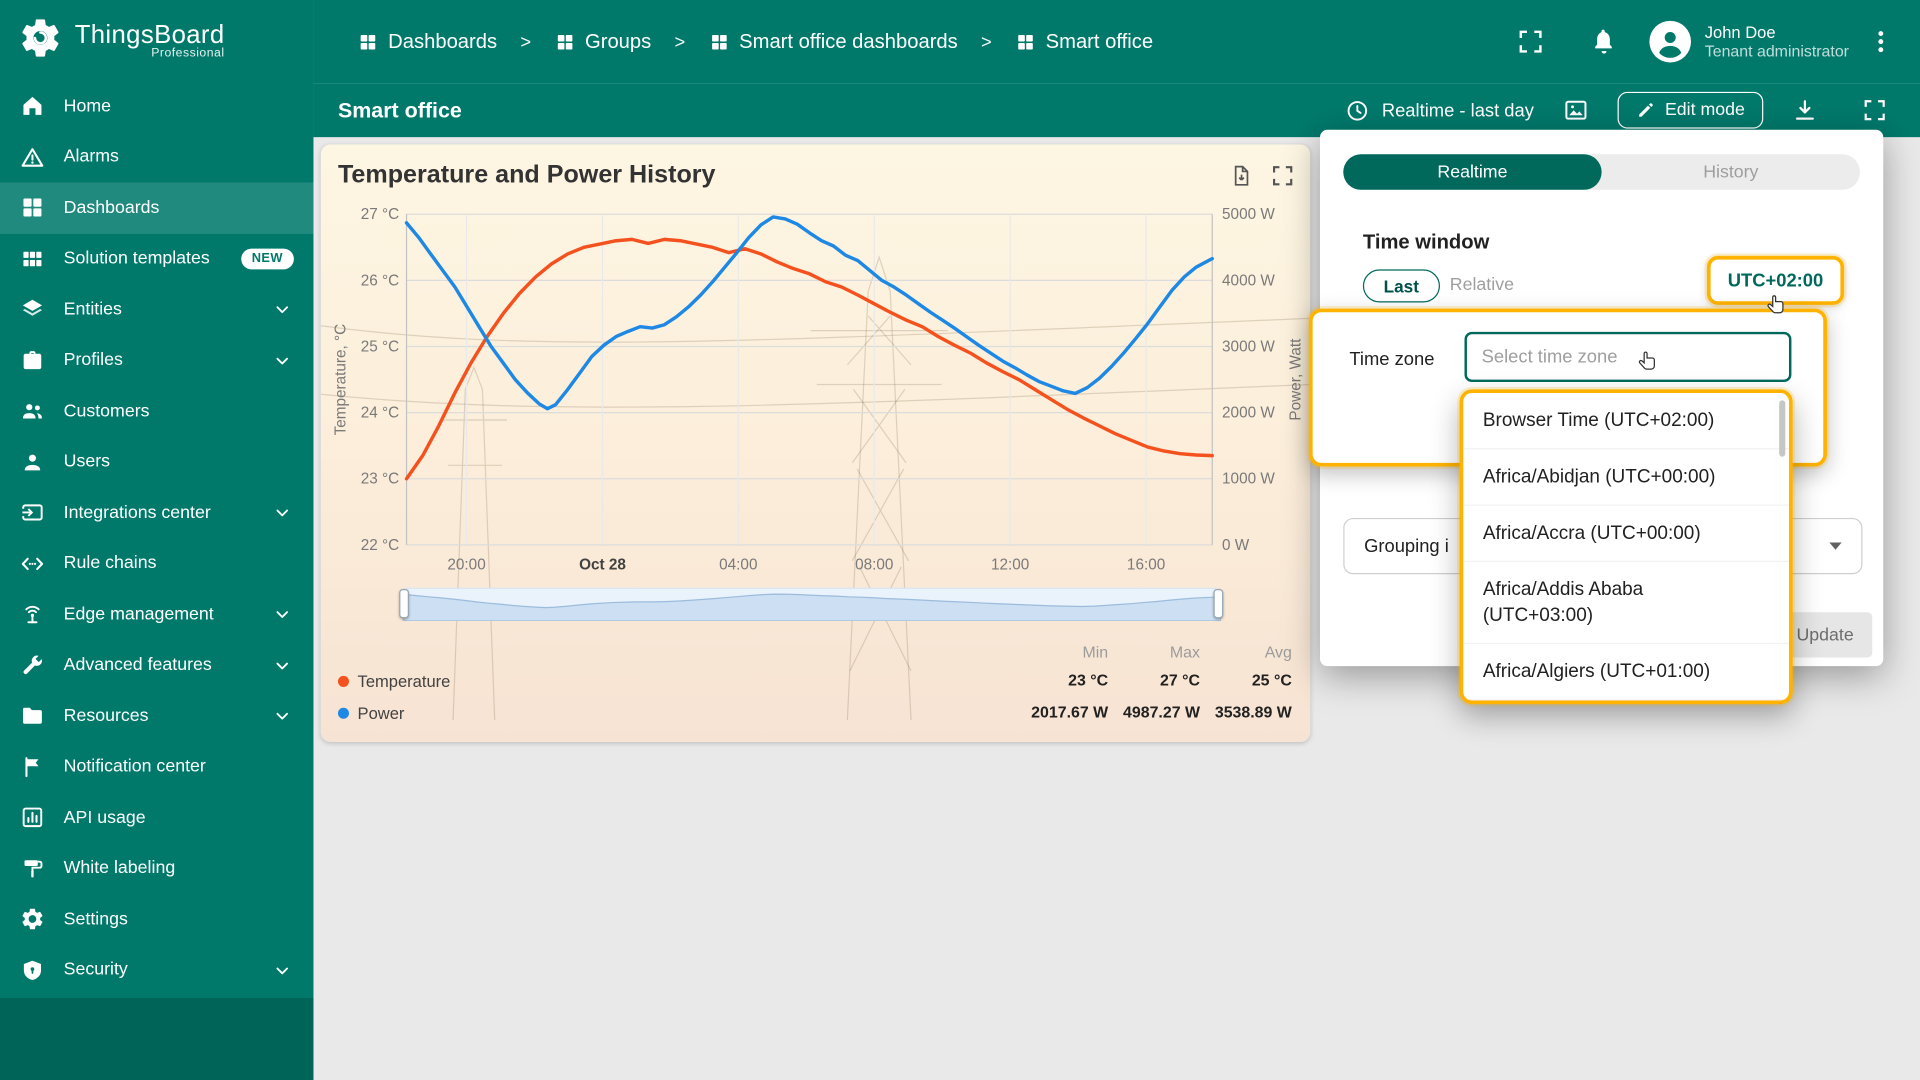 The image size is (1920, 1080). I want to click on legend-header-avg: Avg, so click(1278, 652).